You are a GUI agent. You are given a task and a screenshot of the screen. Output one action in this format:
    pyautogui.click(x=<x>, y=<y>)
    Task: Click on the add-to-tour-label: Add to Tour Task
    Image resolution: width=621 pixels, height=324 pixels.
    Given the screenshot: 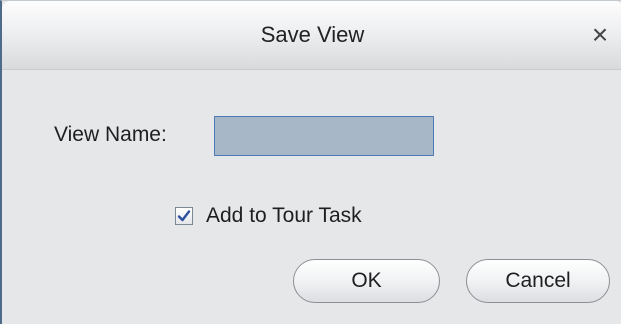 What is the action you would take?
    pyautogui.click(x=284, y=215)
    